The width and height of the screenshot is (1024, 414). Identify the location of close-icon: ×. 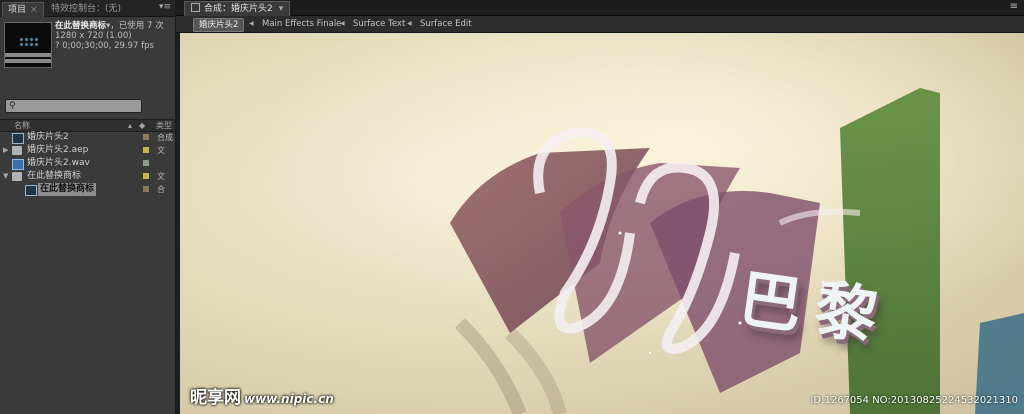
(34, 10).